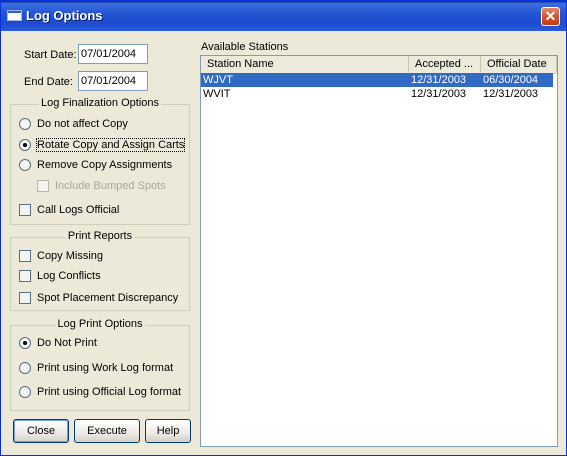 The height and width of the screenshot is (456, 567). I want to click on call-logs-official-checkbox, so click(25, 210).